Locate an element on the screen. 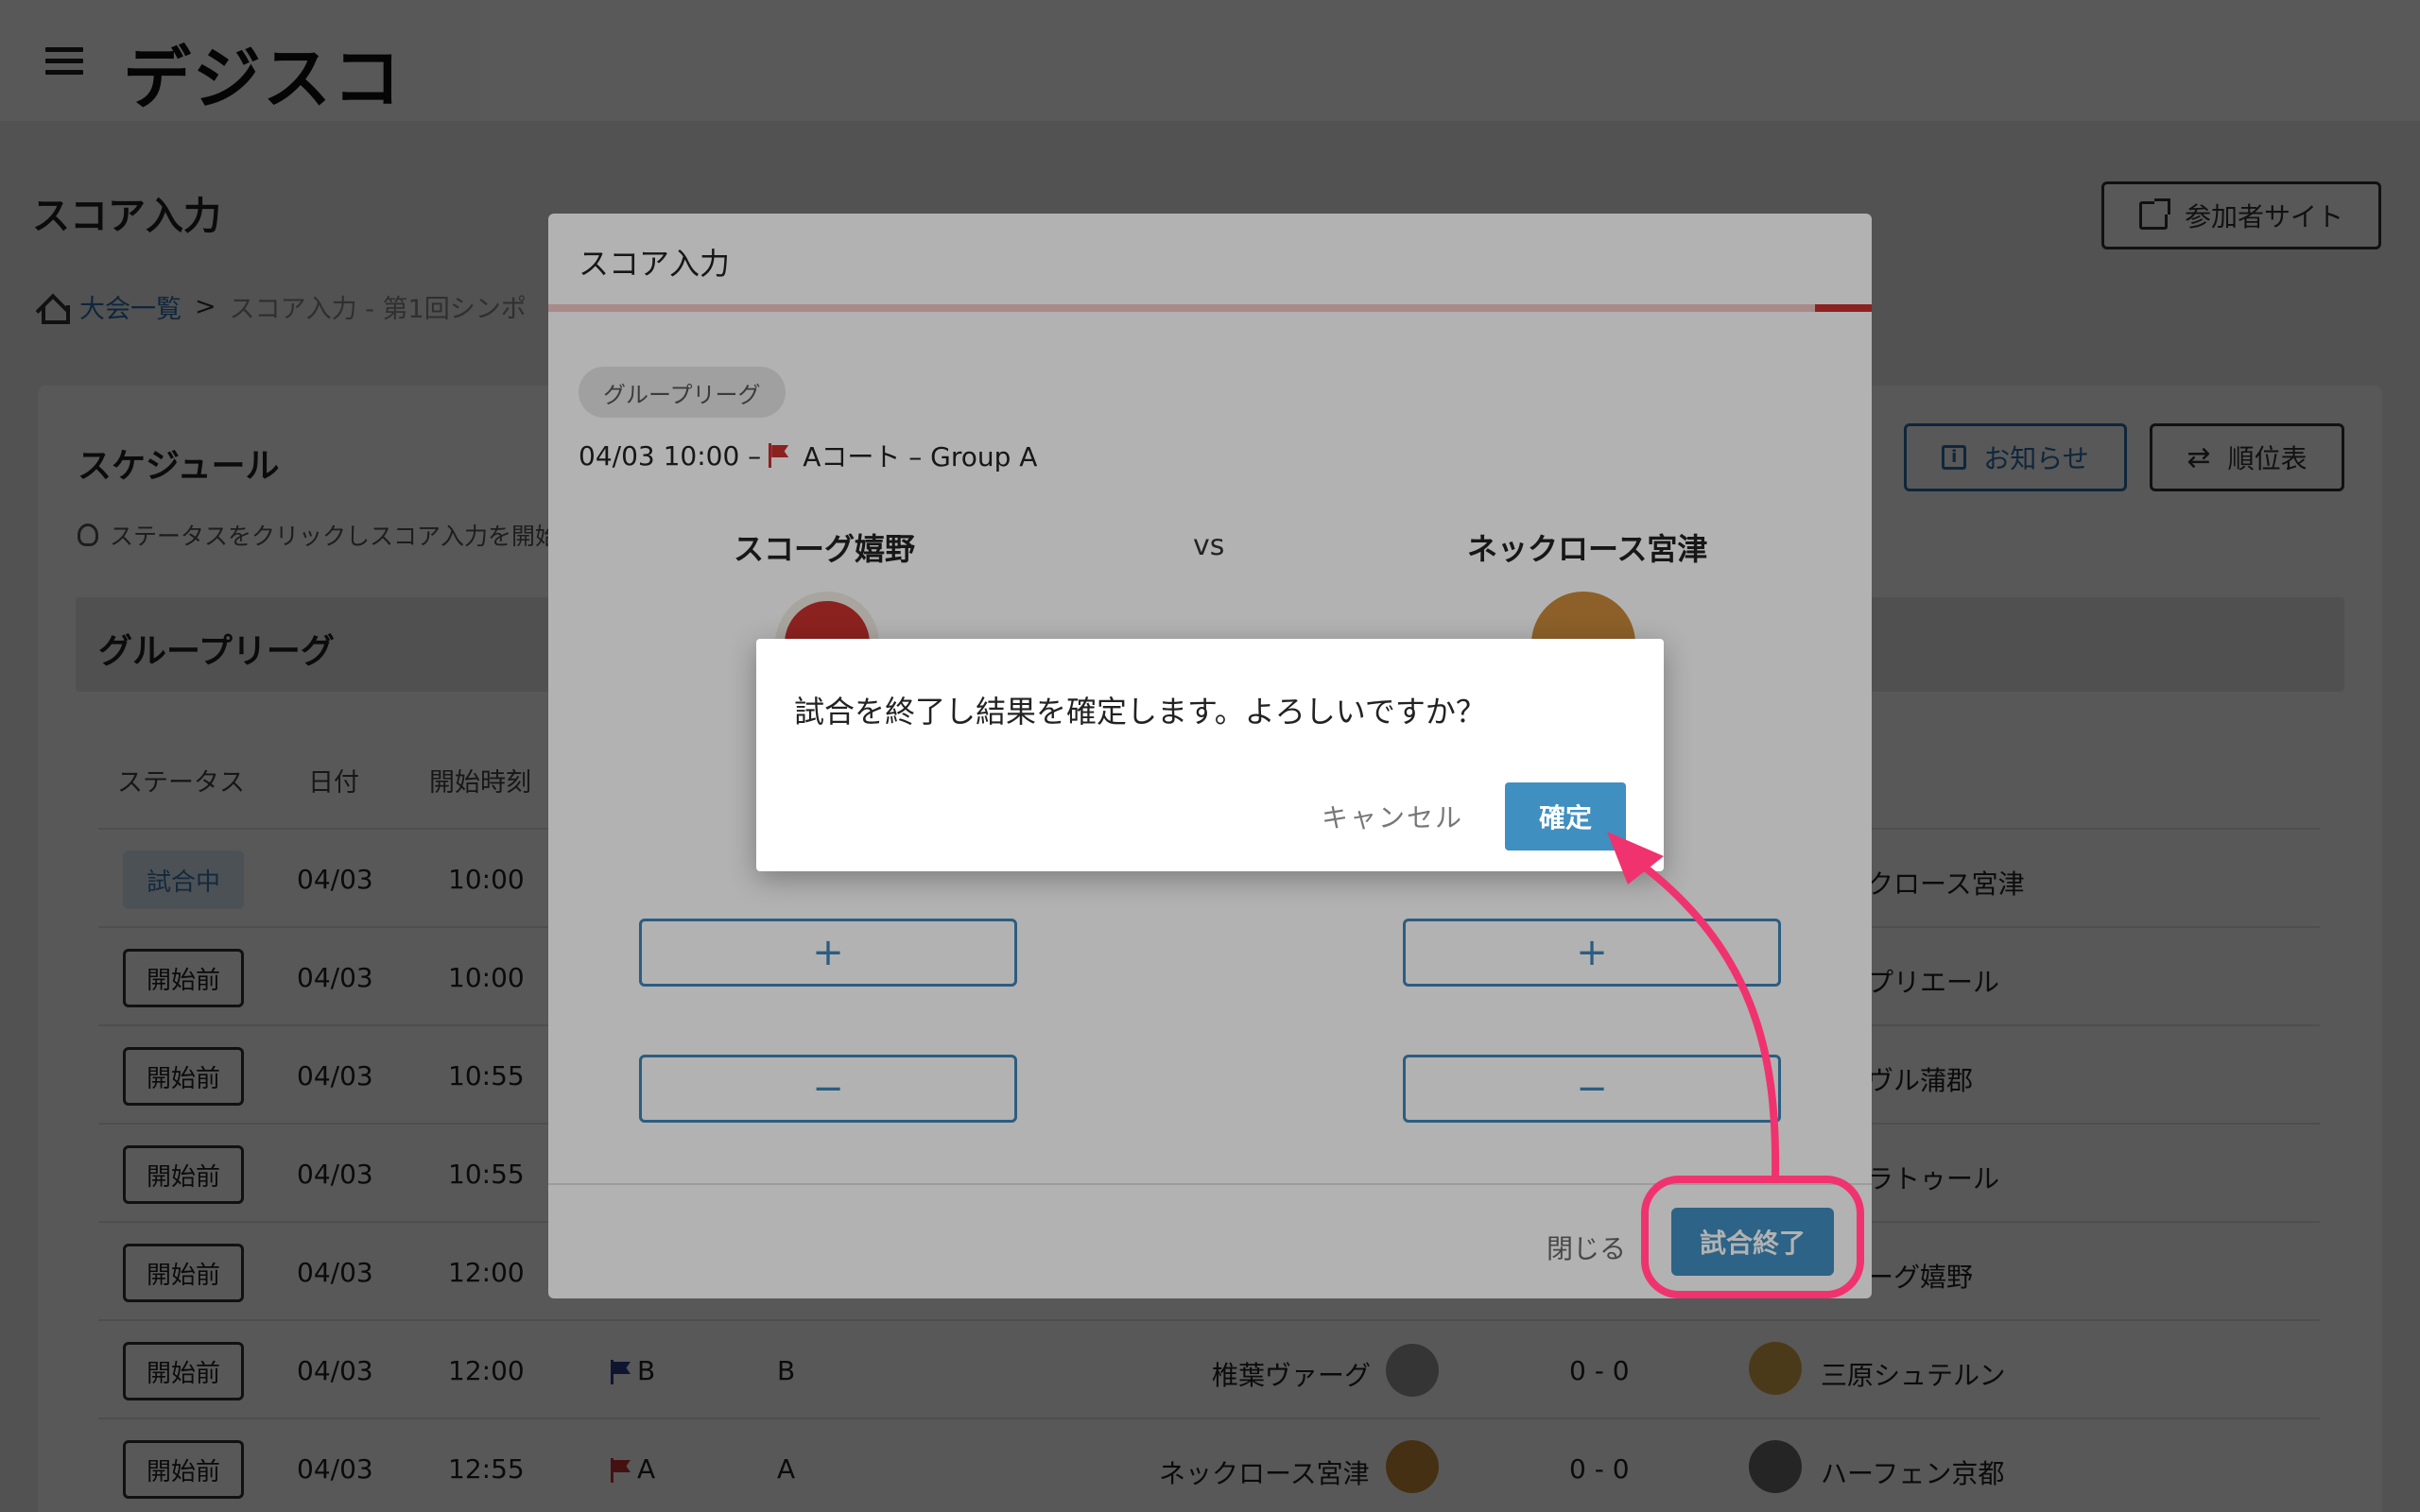 The width and height of the screenshot is (2420, 1512). confirm-message: 試合を終了し結果を確定します。よろしいですか？ is located at coordinates (1140, 712).